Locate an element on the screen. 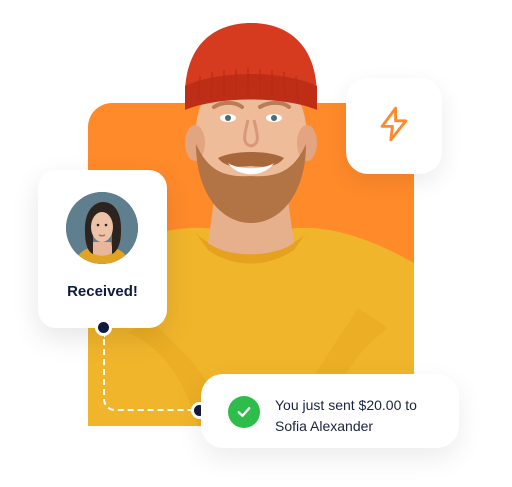  notification-line-1: You just sent $20.00 to is located at coordinates (346, 405).